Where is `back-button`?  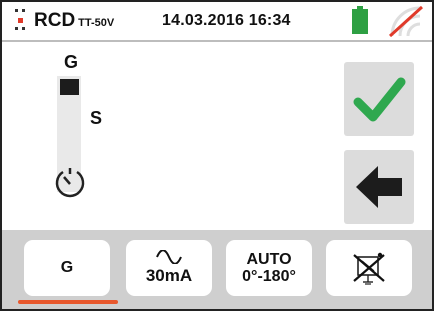 back-button is located at coordinates (379, 187).